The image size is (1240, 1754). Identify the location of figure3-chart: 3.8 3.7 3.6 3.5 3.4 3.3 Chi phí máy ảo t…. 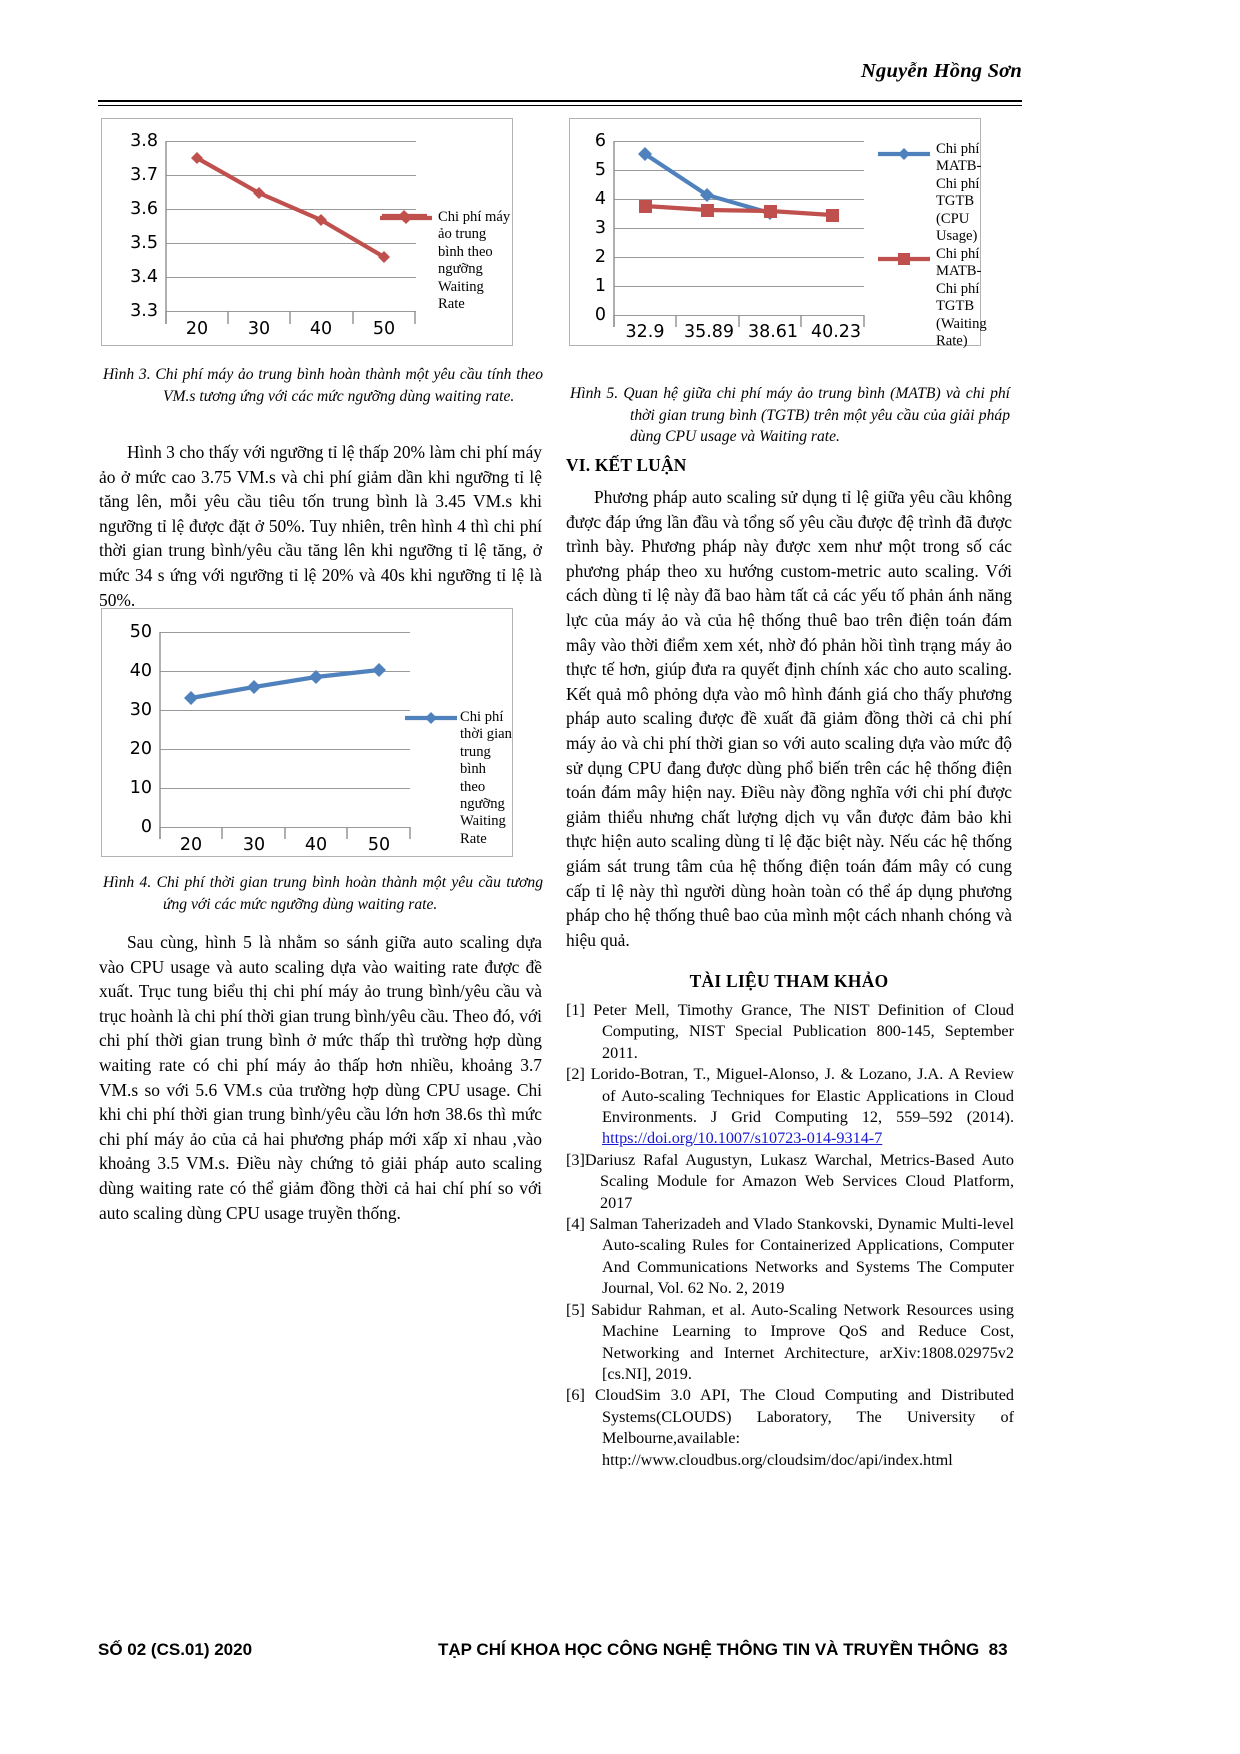
(307, 232).